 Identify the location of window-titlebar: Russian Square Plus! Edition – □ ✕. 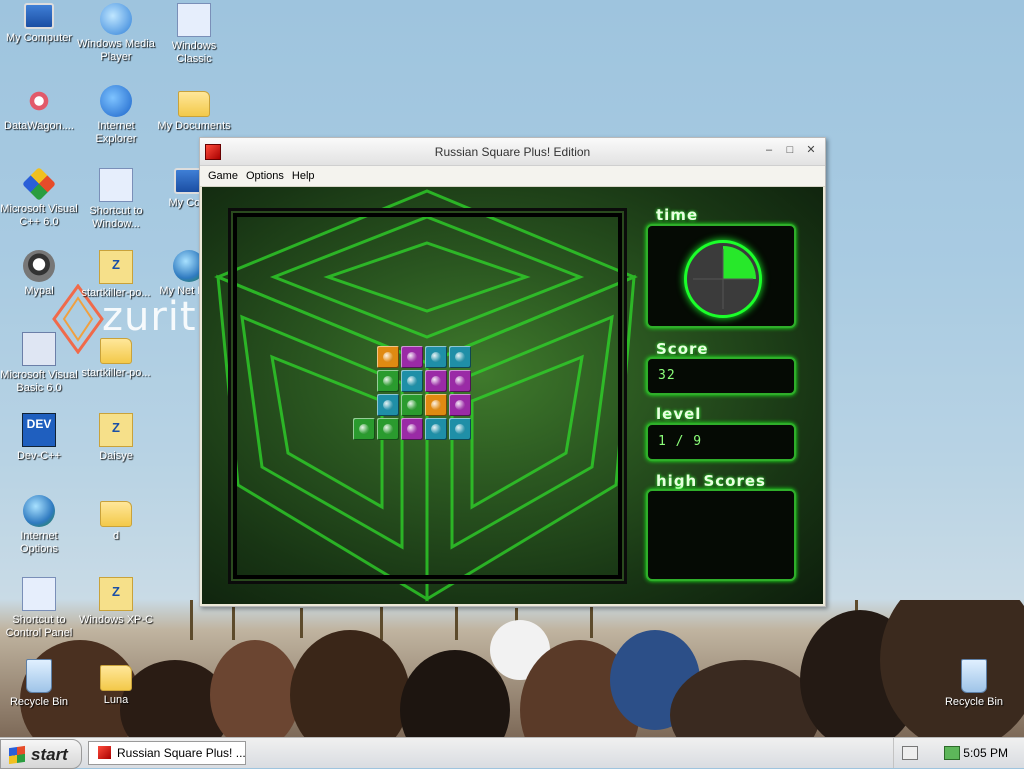
(512, 152).